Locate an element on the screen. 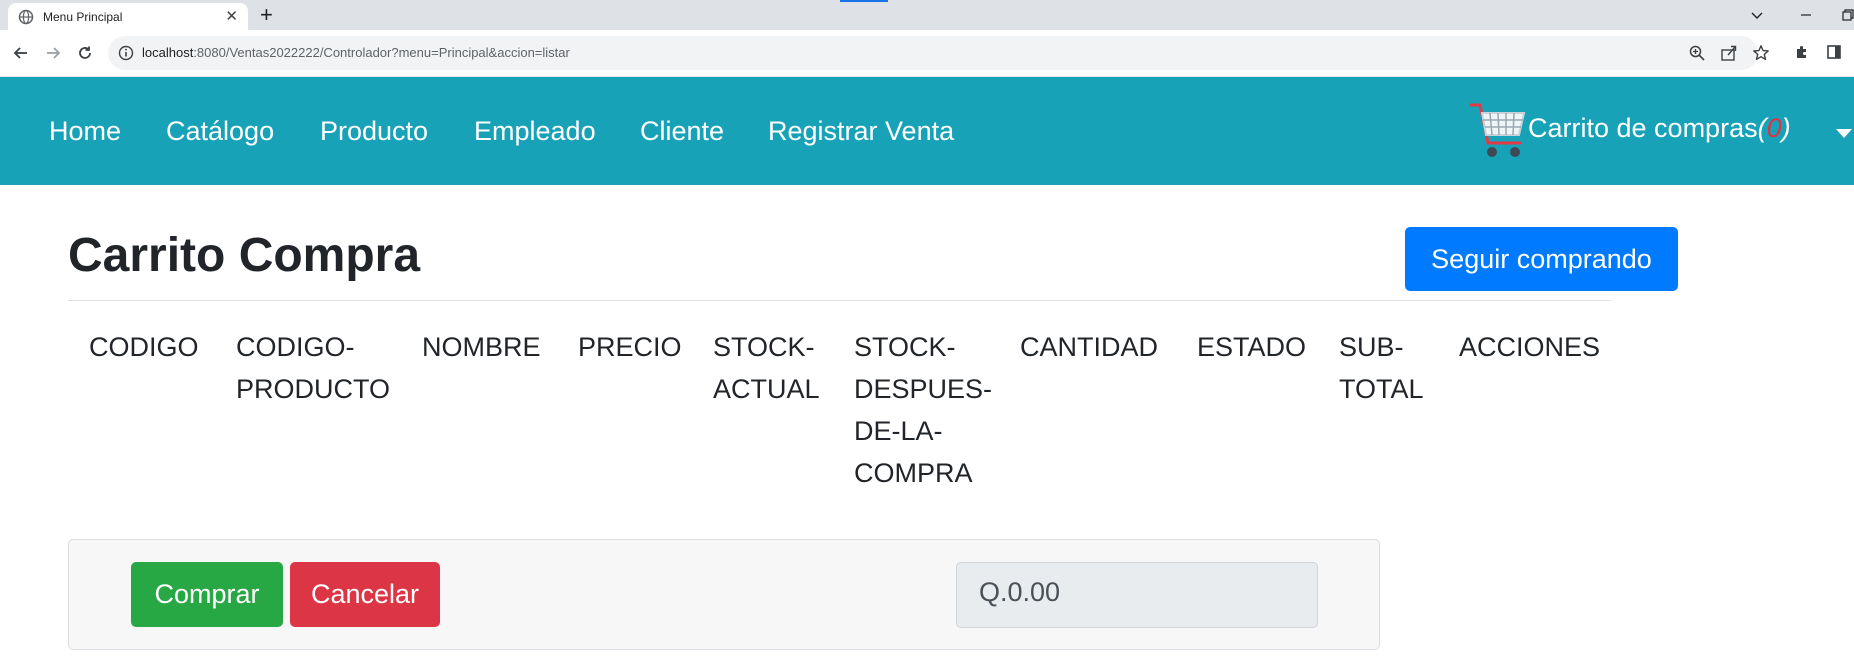 This screenshot has height=666, width=1854. zoom-icon is located at coordinates (1697, 53).